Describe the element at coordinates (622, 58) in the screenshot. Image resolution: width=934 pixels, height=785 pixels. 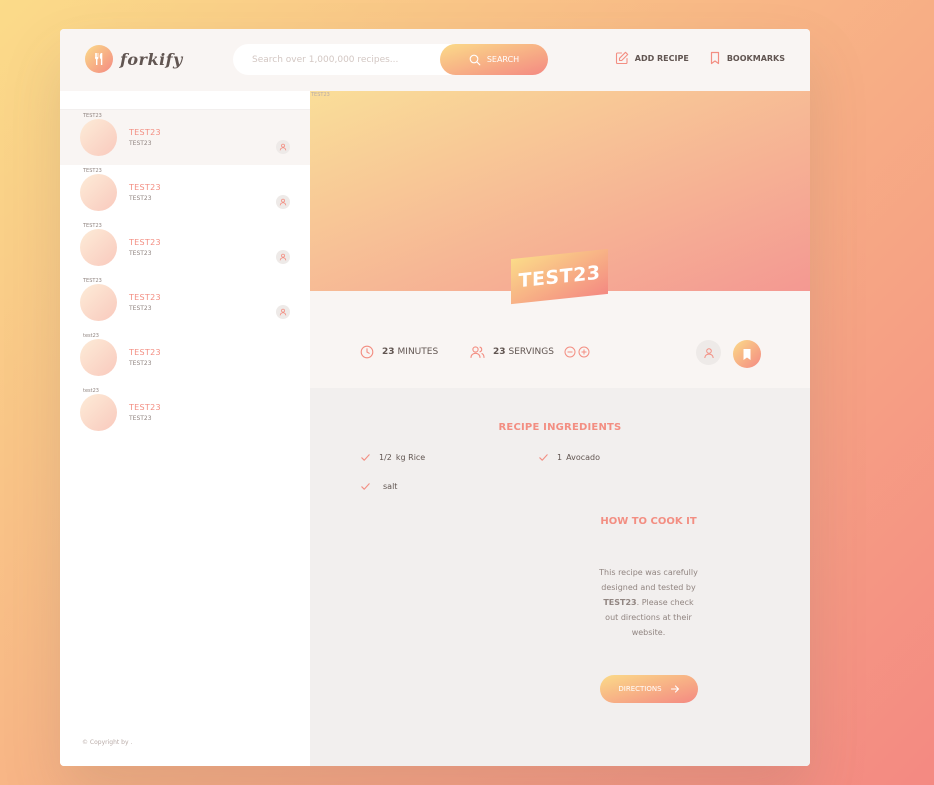
I see `edit-icon` at that location.